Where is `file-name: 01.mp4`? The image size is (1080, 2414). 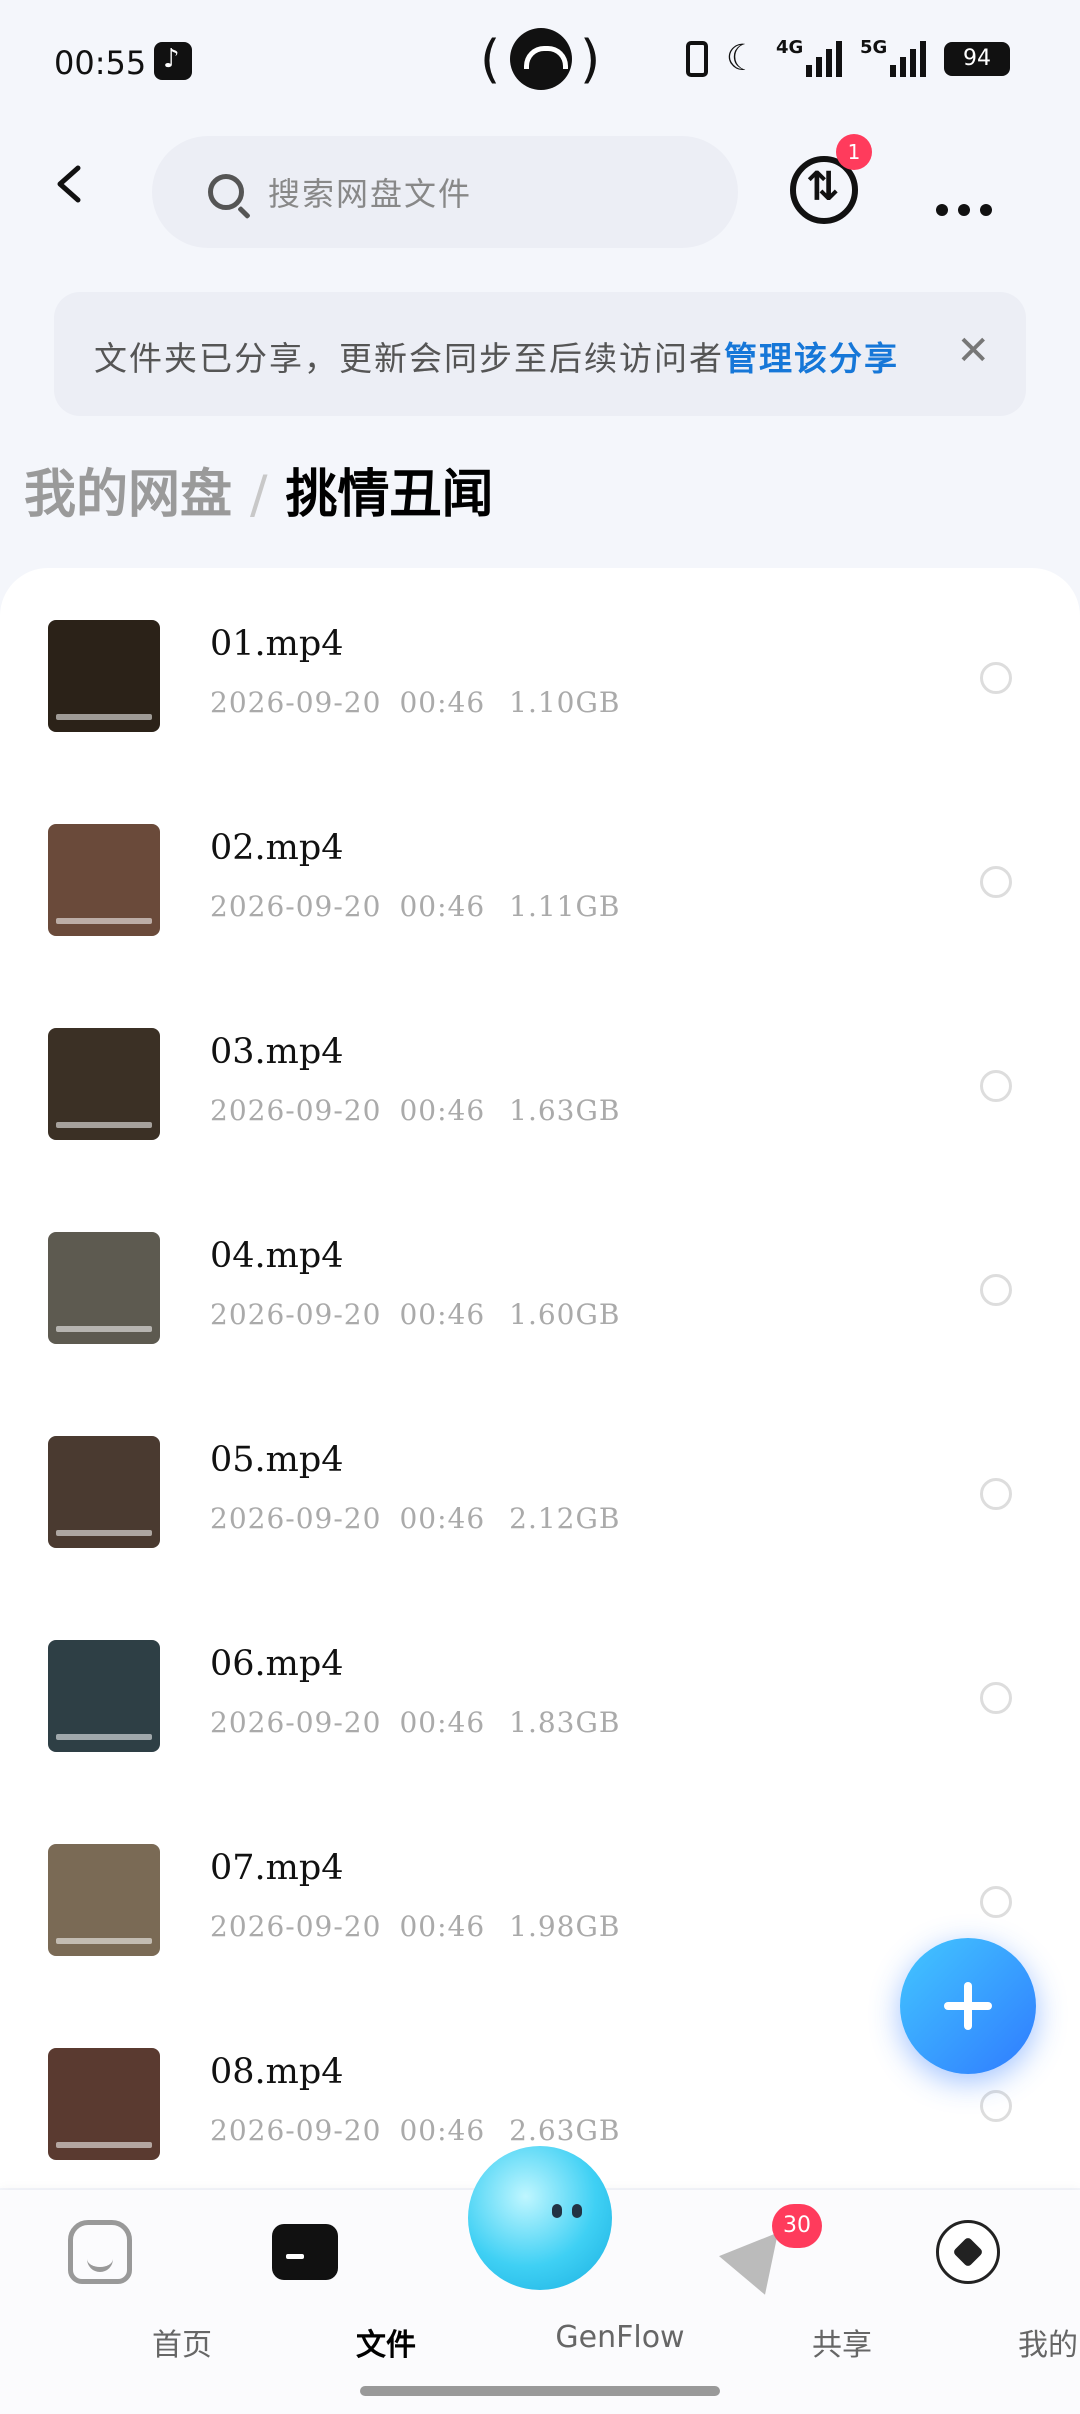 file-name: 01.mp4 is located at coordinates (277, 644).